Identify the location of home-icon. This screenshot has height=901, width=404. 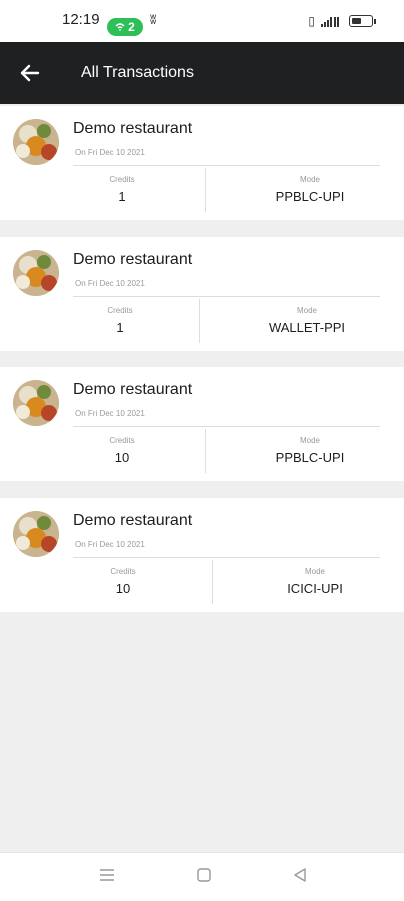
(204, 877).